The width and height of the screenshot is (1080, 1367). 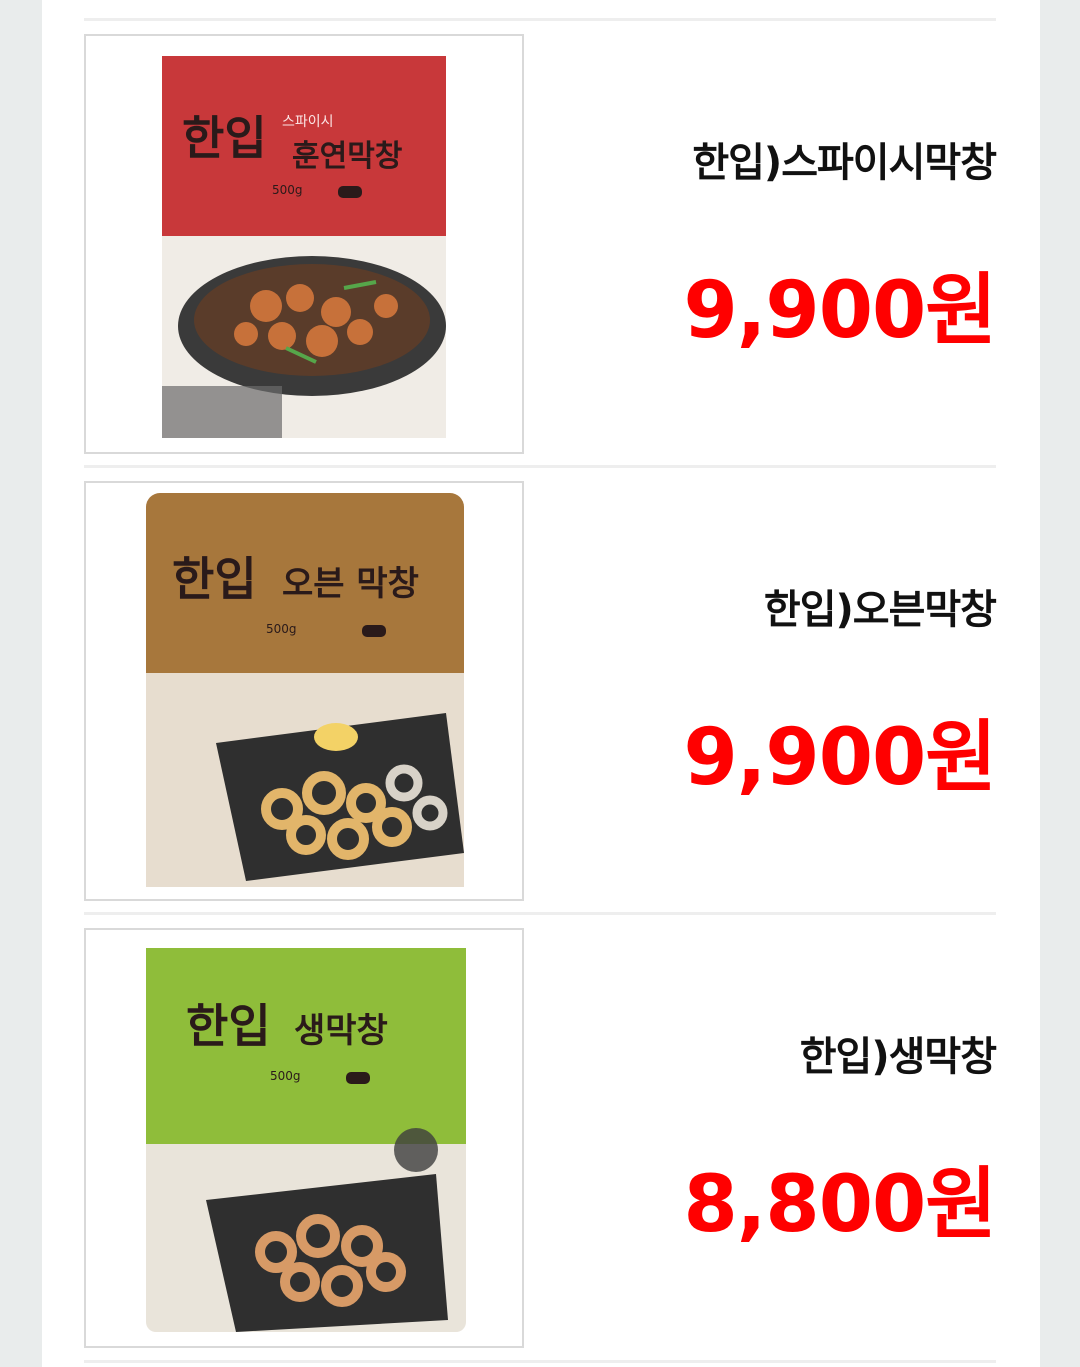 What do you see at coordinates (350, 584) in the screenshot?
I see `package-title-text: 오븐 막창` at bounding box center [350, 584].